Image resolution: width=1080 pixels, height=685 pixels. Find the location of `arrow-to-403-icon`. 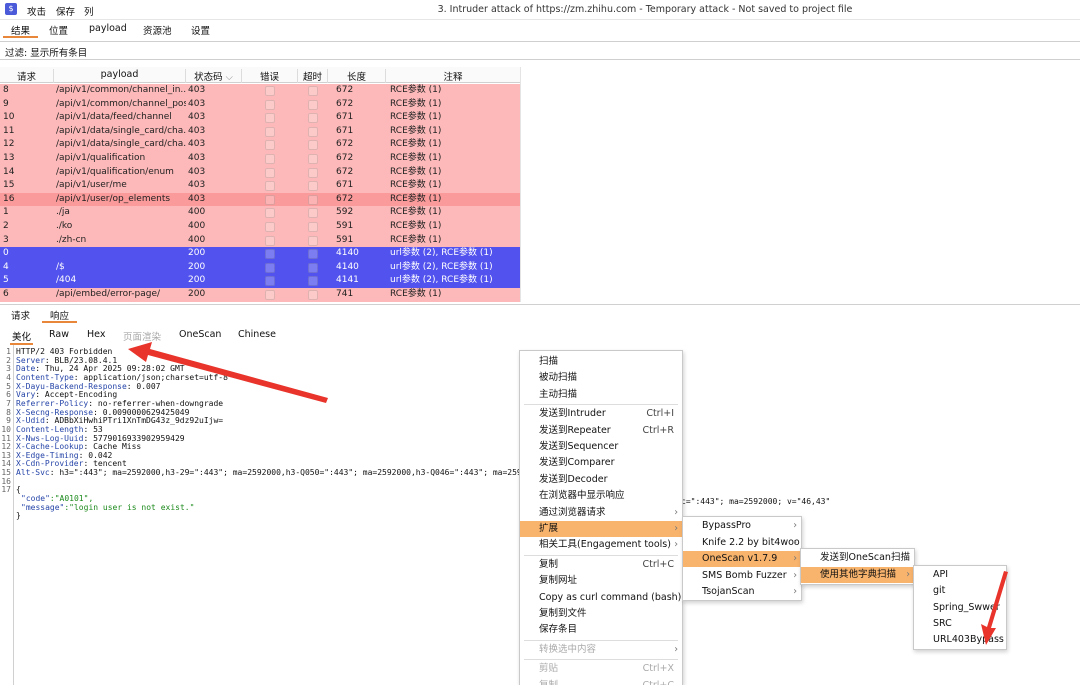

arrow-to-403-icon is located at coordinates (228, 372).